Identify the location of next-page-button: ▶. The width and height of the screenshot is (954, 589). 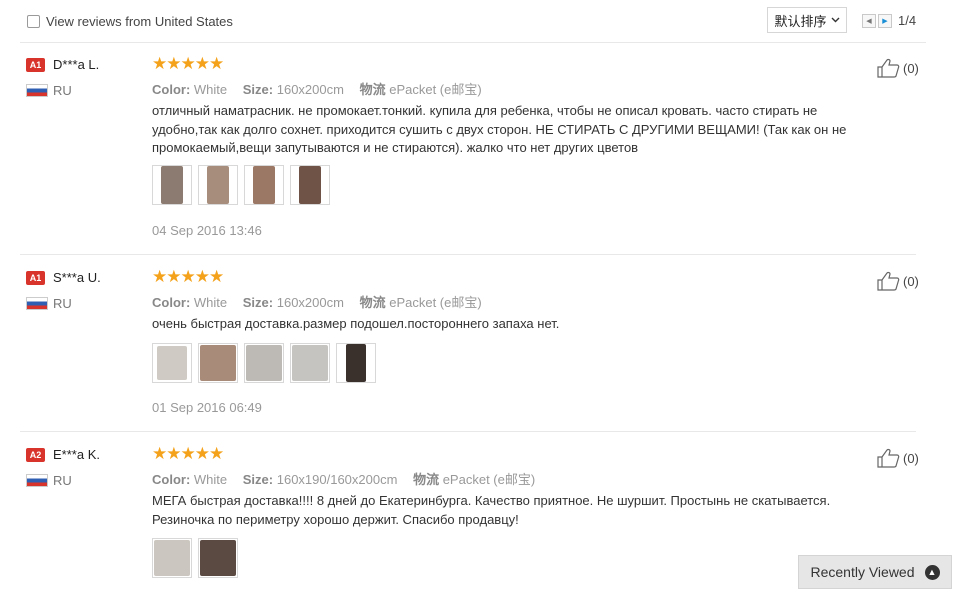
(885, 20).